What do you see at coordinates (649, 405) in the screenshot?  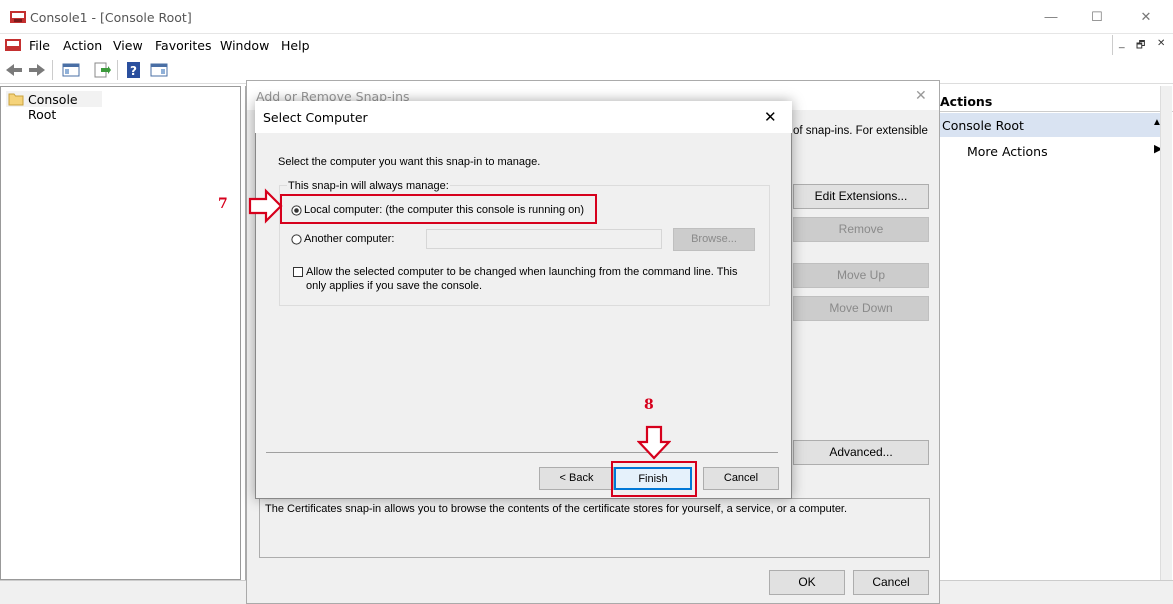 I see `step-8-label: 8` at bounding box center [649, 405].